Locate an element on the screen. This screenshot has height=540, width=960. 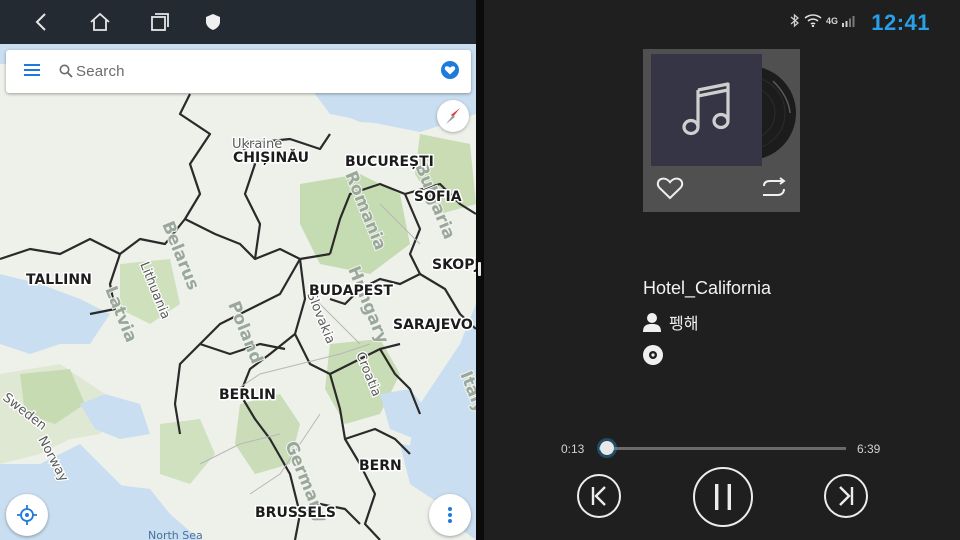
favorites-heart-icon is located at coordinates (450, 70).